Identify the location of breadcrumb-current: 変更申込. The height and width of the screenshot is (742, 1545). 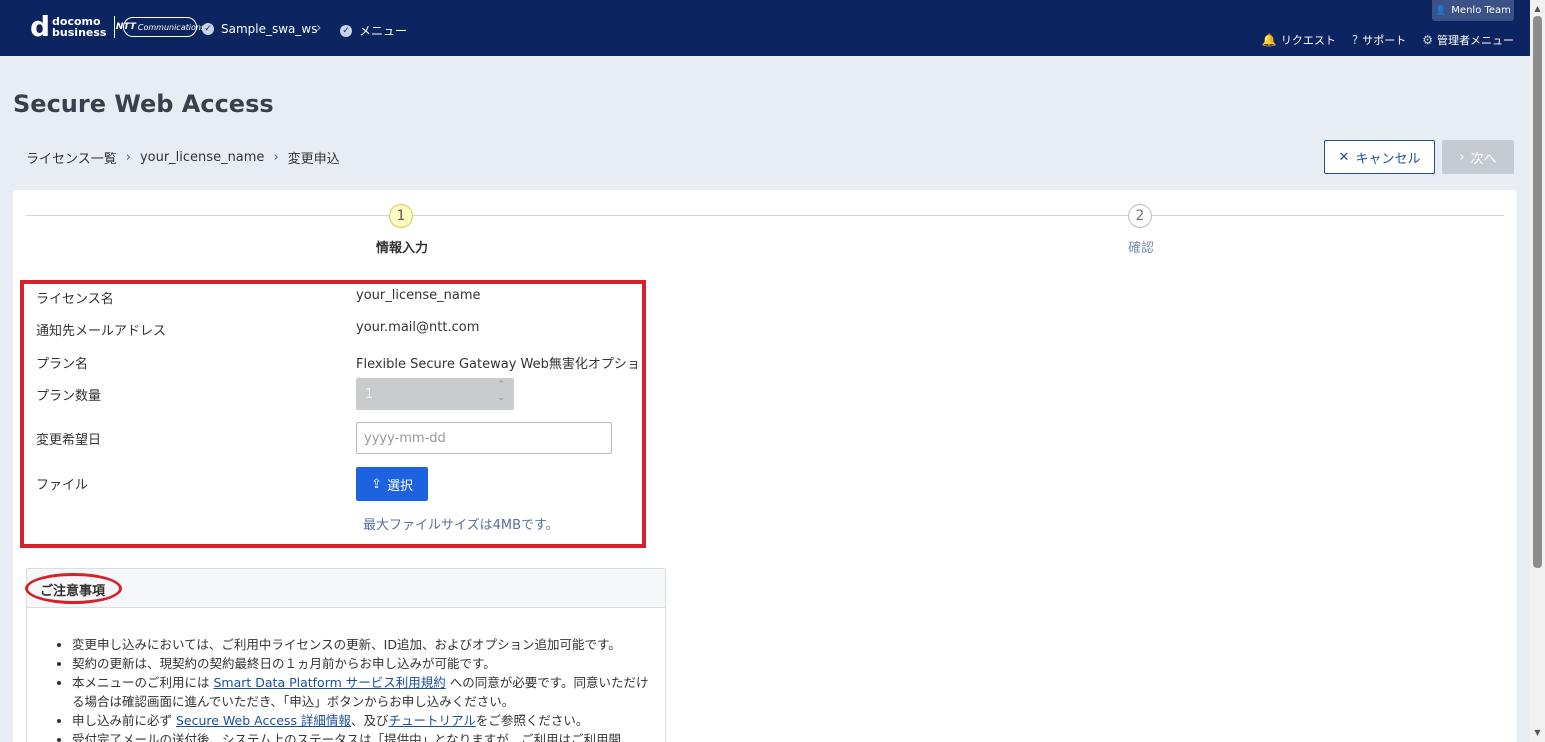
(313, 159).